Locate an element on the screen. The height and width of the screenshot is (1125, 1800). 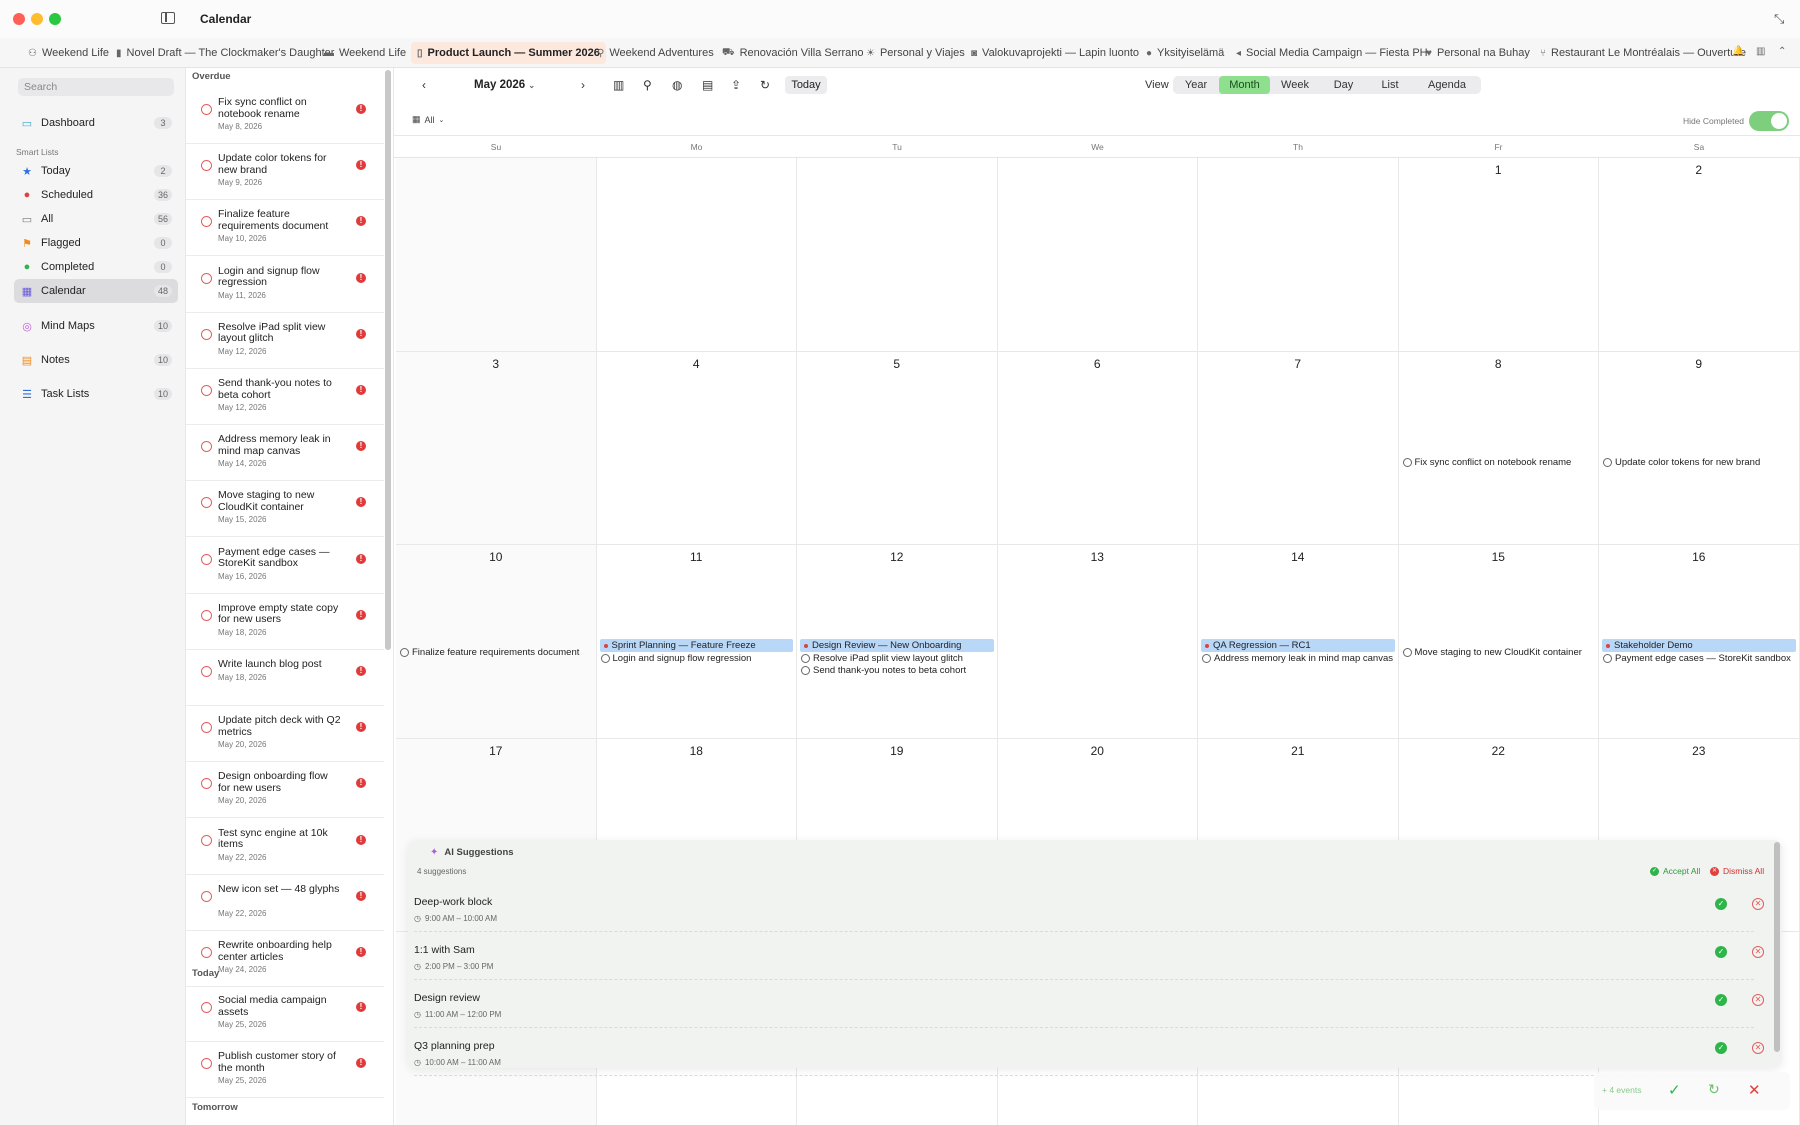
sidebar-item-mind-maps: ◎ Mind Maps 10 is located at coordinates (96, 326).